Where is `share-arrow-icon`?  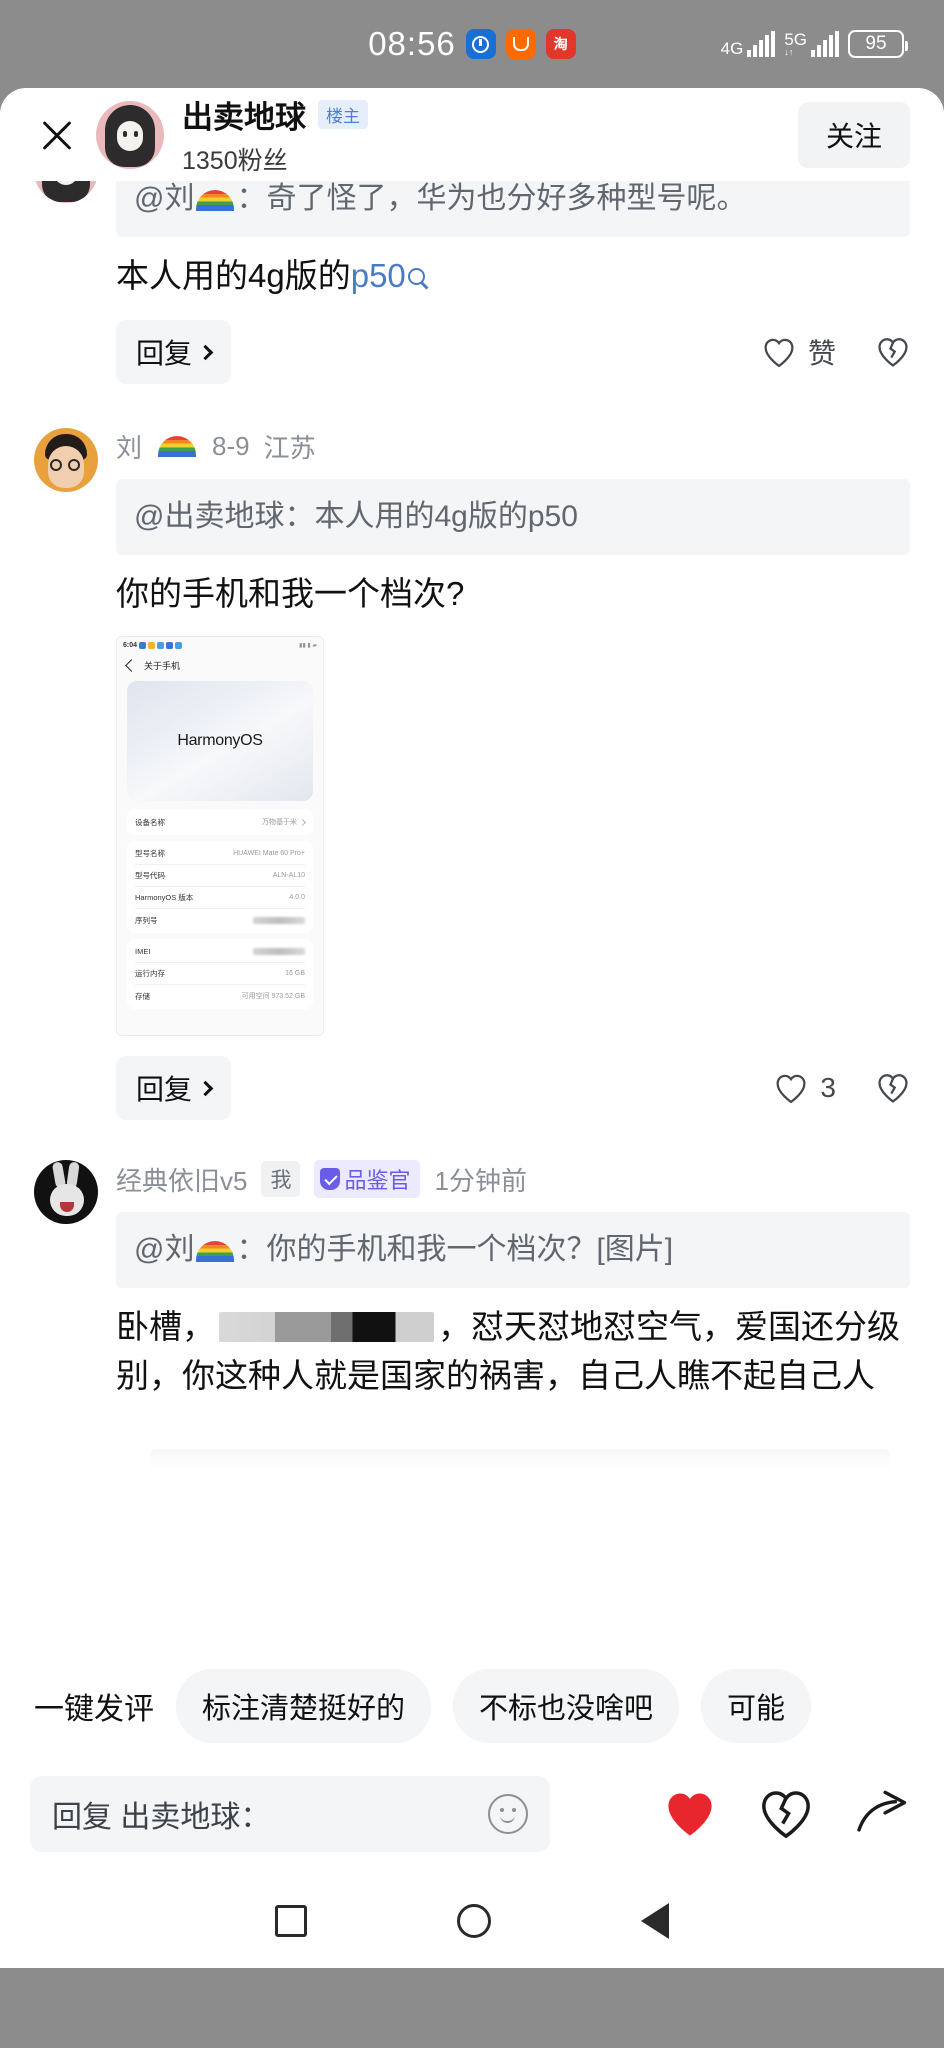 share-arrow-icon is located at coordinates (884, 1814).